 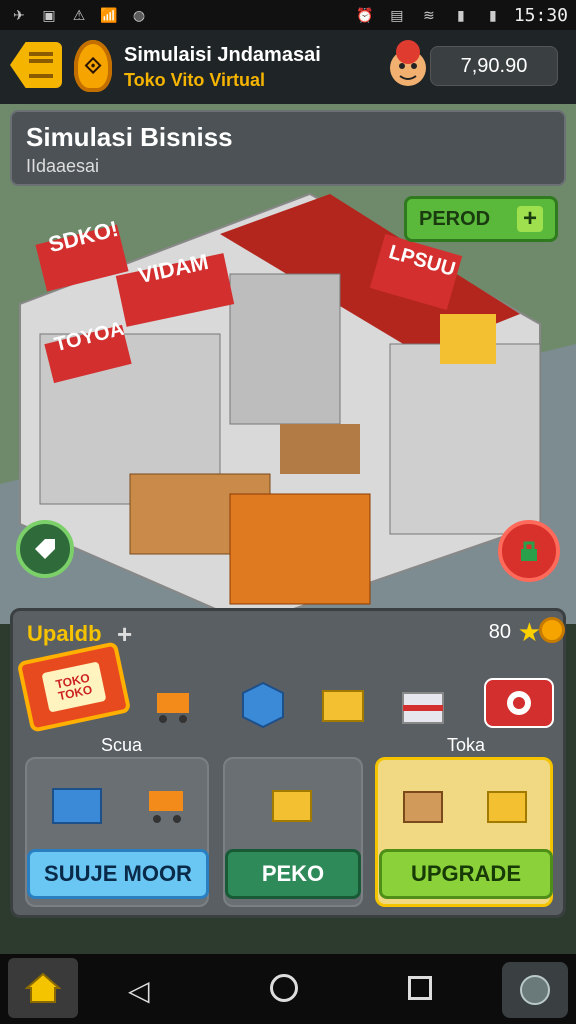 What do you see at coordinates (529, 632) in the screenshot?
I see `star-icon: ★` at bounding box center [529, 632].